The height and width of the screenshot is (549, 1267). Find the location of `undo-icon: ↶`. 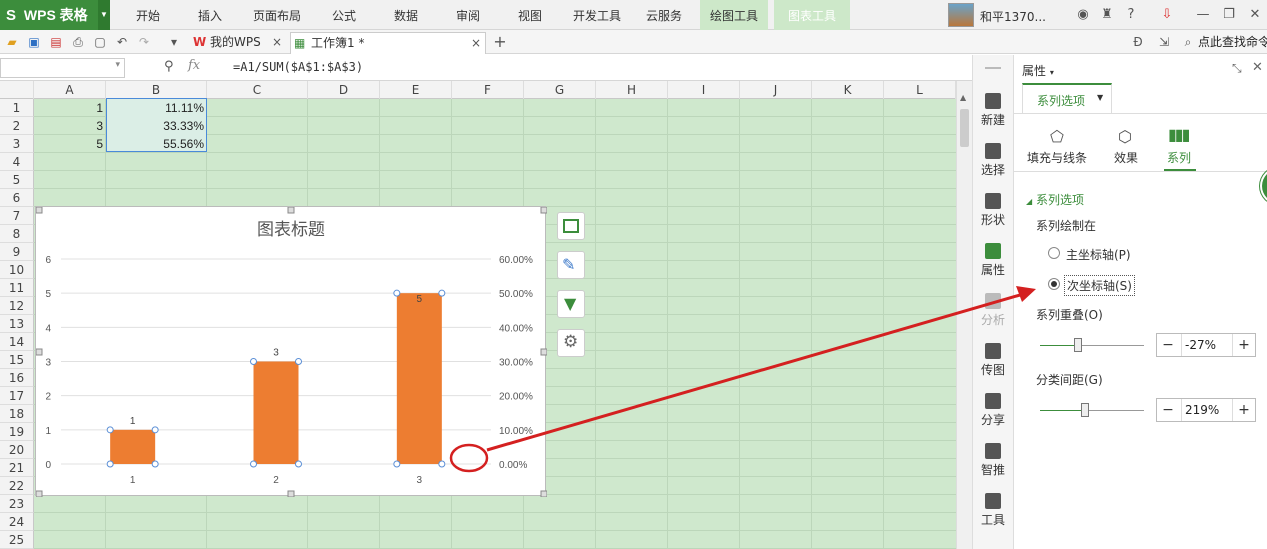

undo-icon: ↶ is located at coordinates (122, 42).